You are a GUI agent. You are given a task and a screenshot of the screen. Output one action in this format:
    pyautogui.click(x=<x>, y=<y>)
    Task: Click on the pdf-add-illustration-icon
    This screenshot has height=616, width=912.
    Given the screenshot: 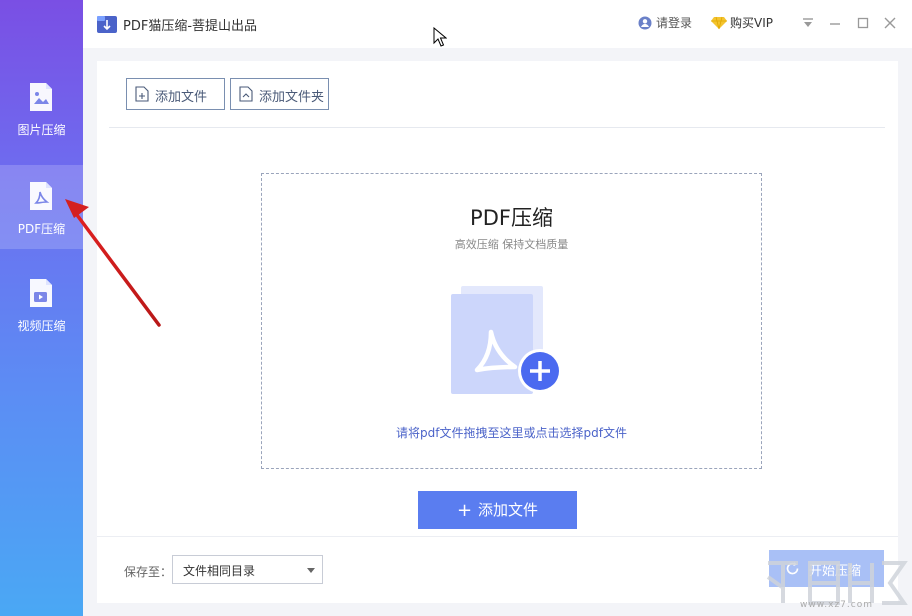 What is the action you would take?
    pyautogui.click(x=506, y=340)
    